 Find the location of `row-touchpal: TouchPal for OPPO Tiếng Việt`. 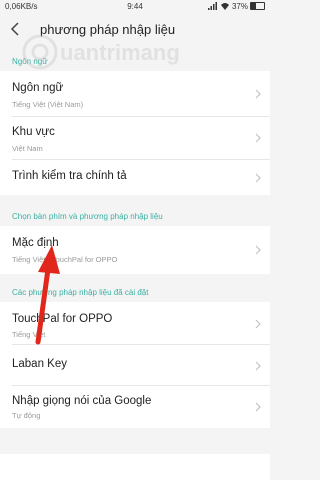

row-touchpal: TouchPal for OPPO Tiếng Việt is located at coordinates (135, 323).